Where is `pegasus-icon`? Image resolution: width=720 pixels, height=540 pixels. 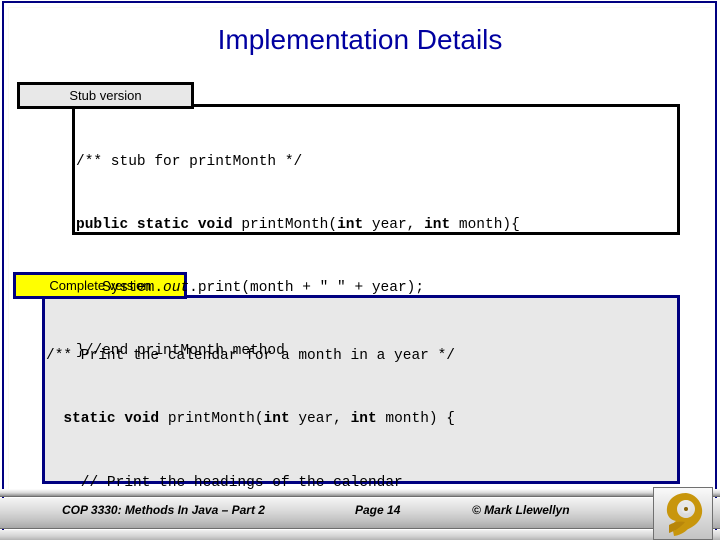
pegasus-icon is located at coordinates (684, 514).